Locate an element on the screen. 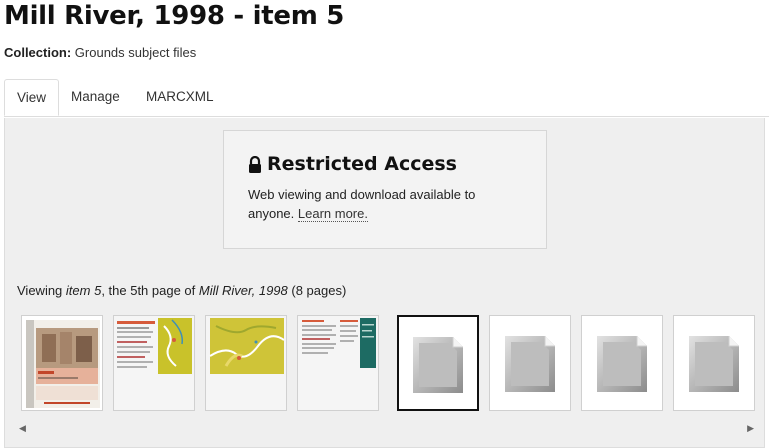  page-title: Mill River, 1998 - item 5 is located at coordinates (174, 16).